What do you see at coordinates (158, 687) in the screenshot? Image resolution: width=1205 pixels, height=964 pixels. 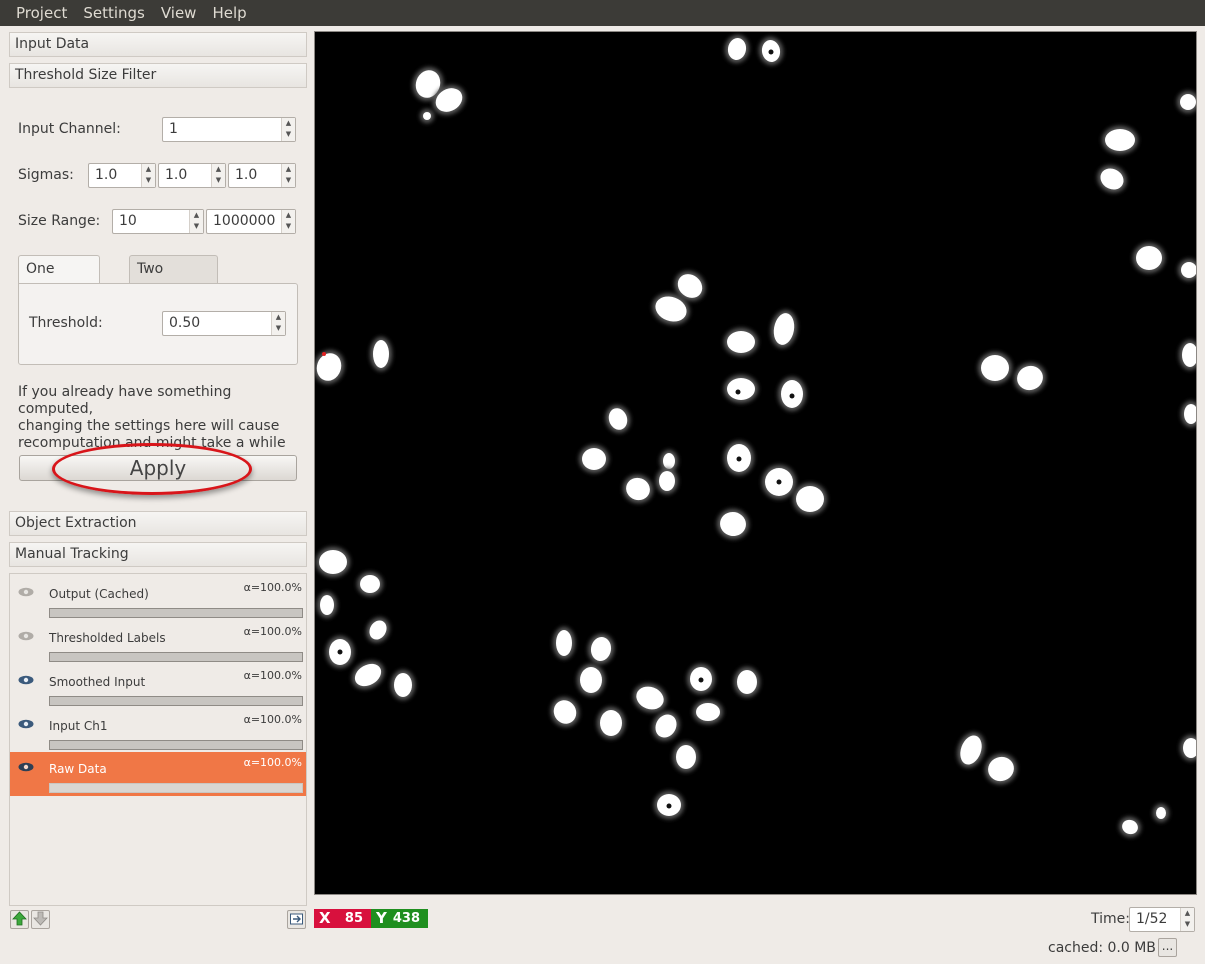 I see `layer-item: Smoothed Input α=100.0%` at bounding box center [158, 687].